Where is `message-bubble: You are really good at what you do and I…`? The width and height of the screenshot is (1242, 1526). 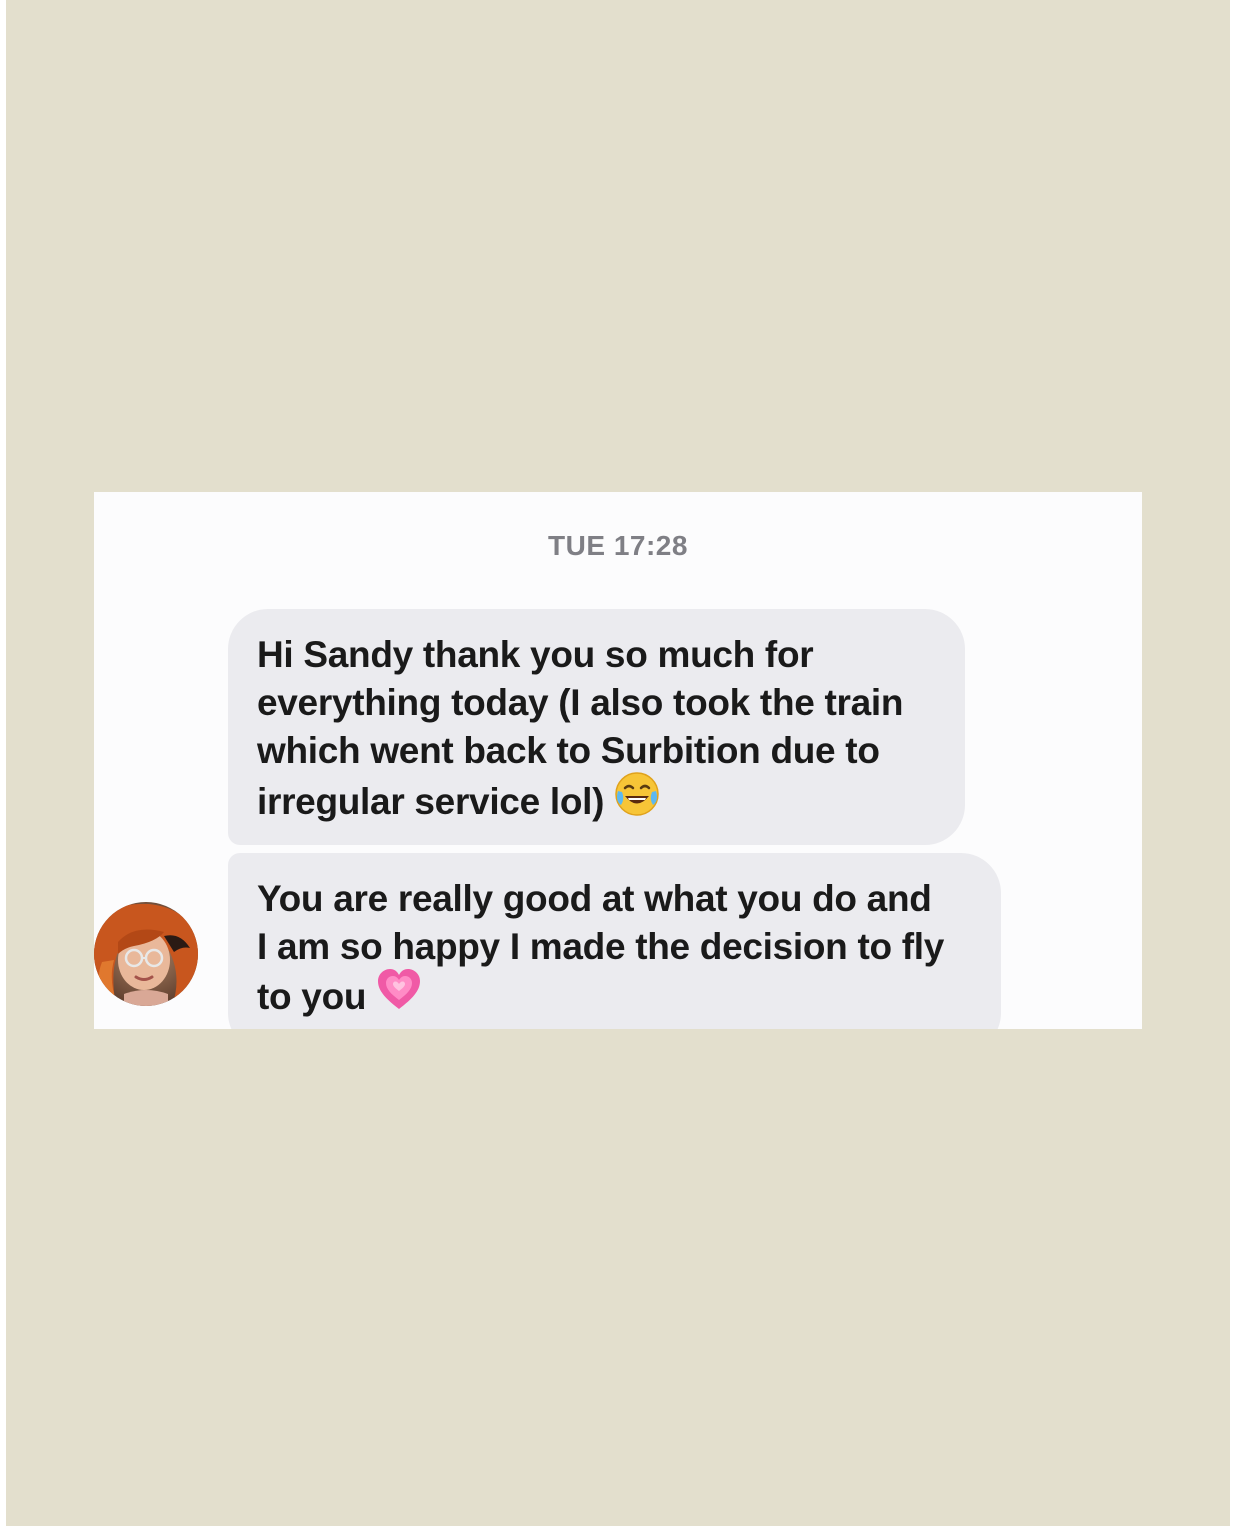
message-bubble: You are really good at what you do and I… is located at coordinates (614, 941).